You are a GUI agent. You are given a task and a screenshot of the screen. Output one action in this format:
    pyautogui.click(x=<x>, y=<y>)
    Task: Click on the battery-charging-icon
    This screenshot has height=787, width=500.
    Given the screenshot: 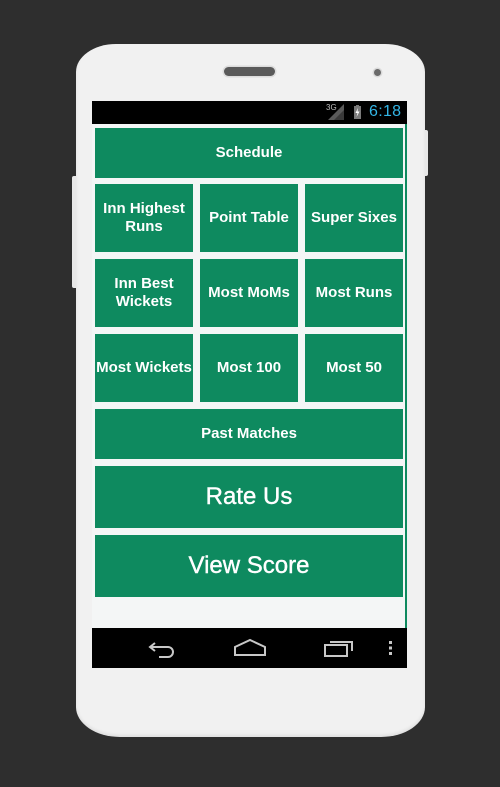 What is the action you would take?
    pyautogui.click(x=357, y=112)
    